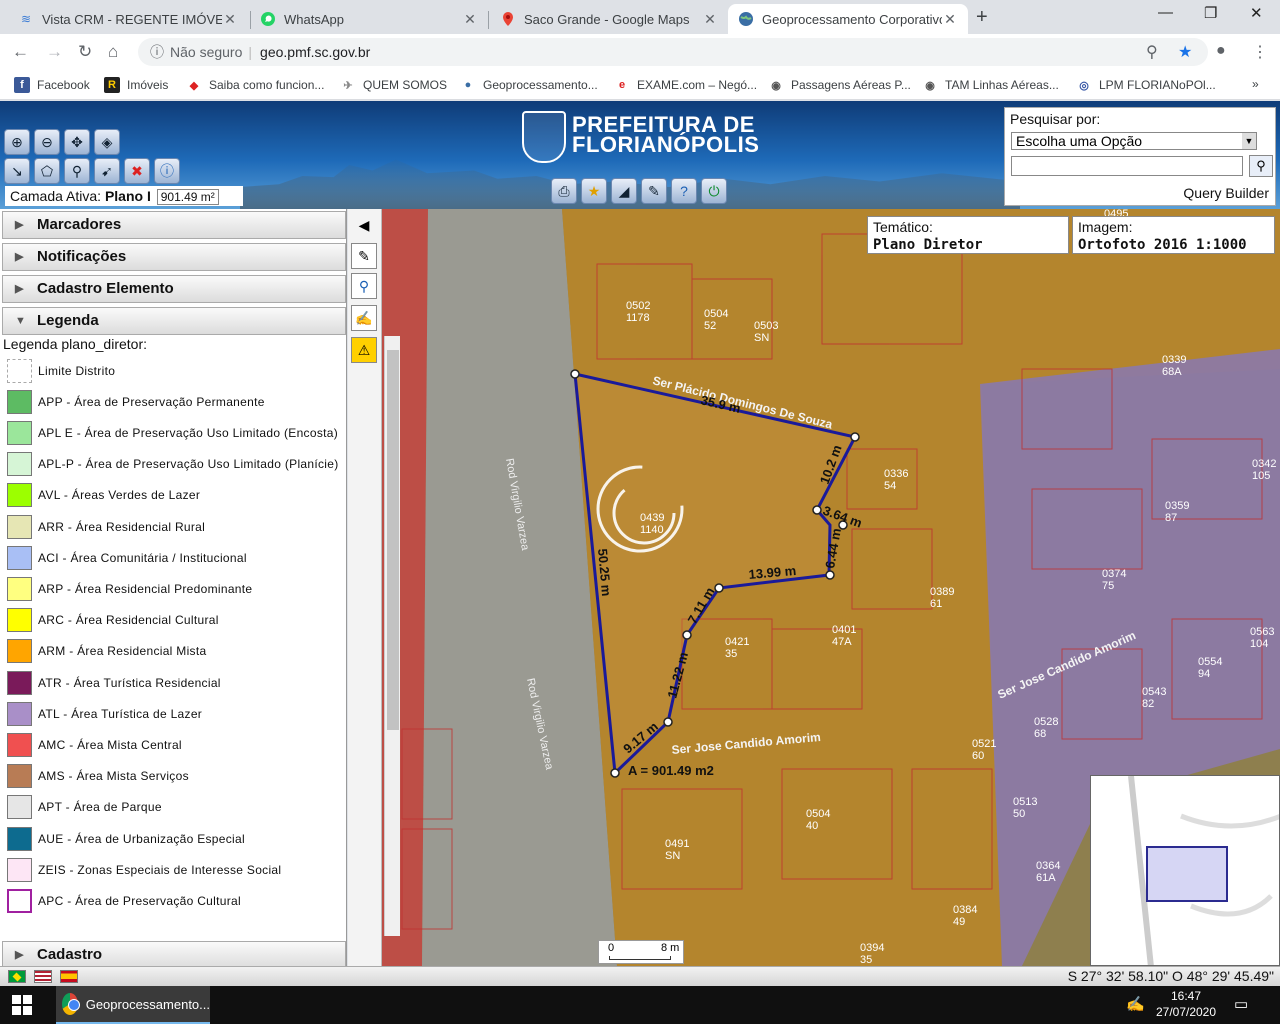 The image size is (1280, 1024). I want to click on overview-extent-box, so click(1187, 874).